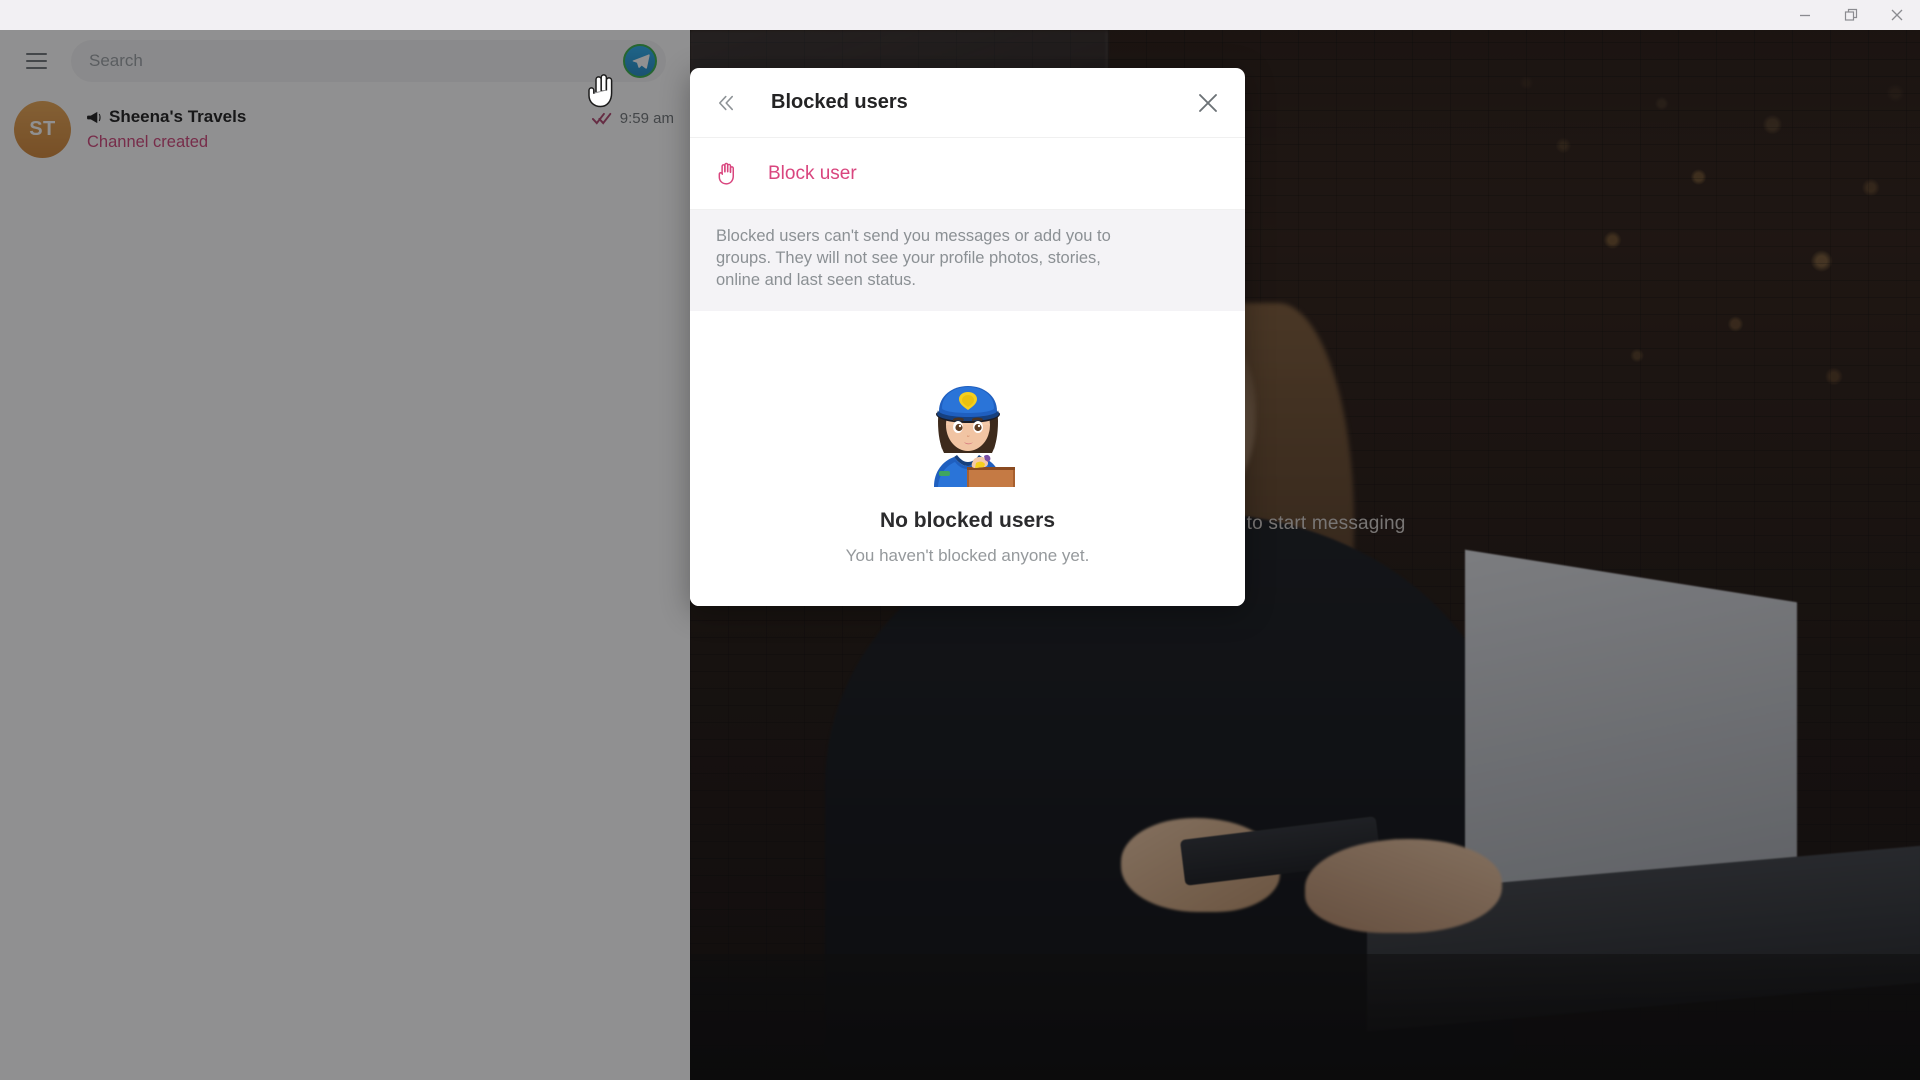 Image resolution: width=1920 pixels, height=1080 pixels. Describe the element at coordinates (960, 15) in the screenshot. I see `window-titlebar` at that location.